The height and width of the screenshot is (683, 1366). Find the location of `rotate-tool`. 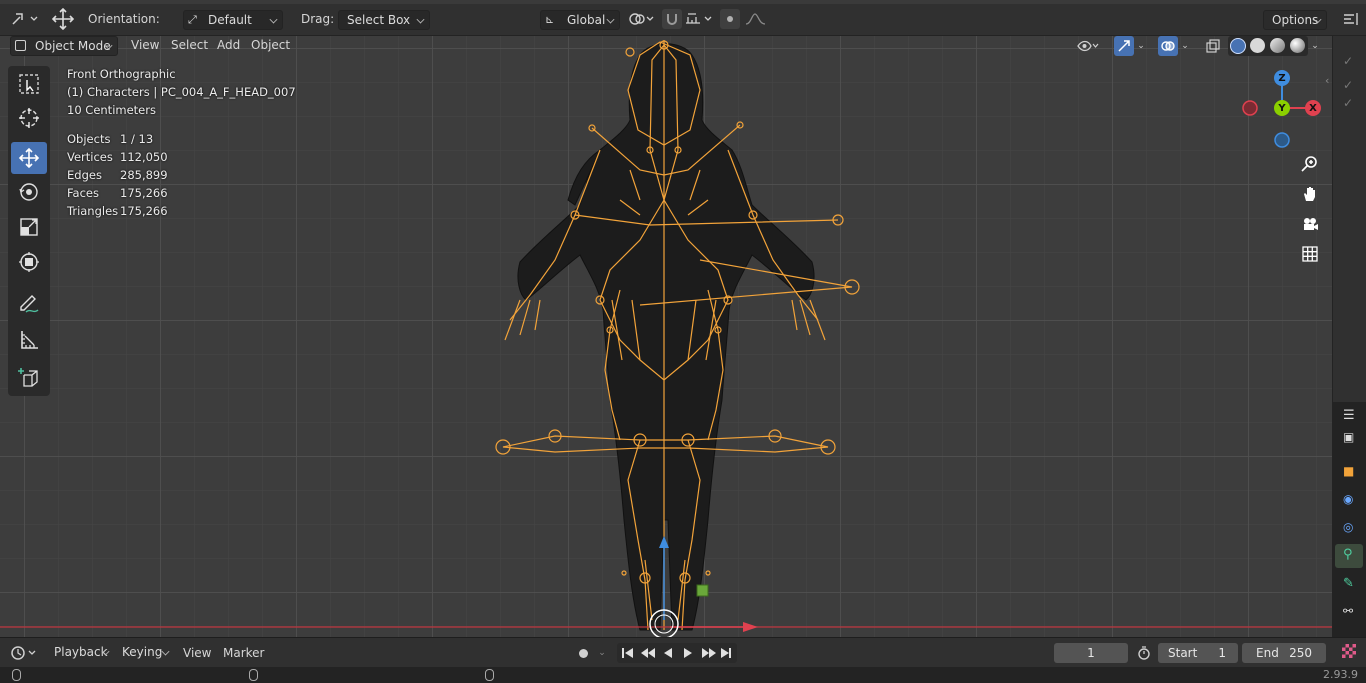

rotate-tool is located at coordinates (29, 192).